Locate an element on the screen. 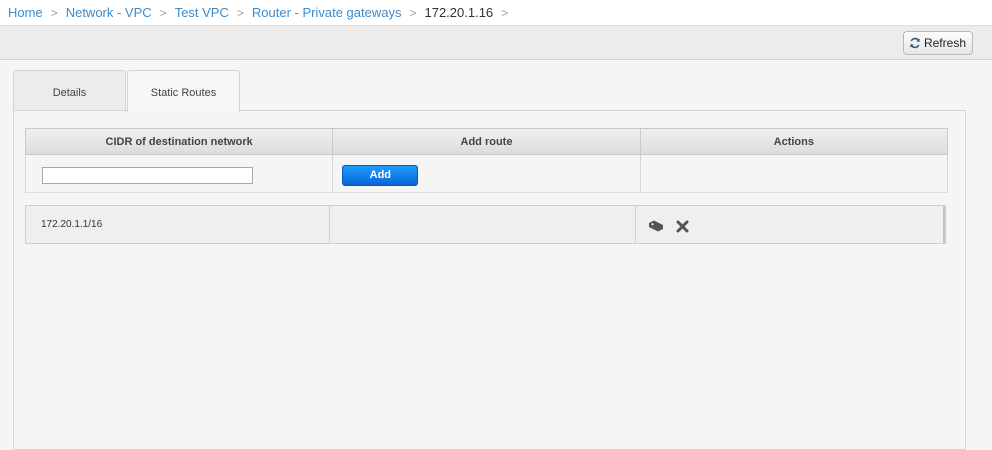 The image size is (992, 450). add-cell: Add is located at coordinates (487, 173).